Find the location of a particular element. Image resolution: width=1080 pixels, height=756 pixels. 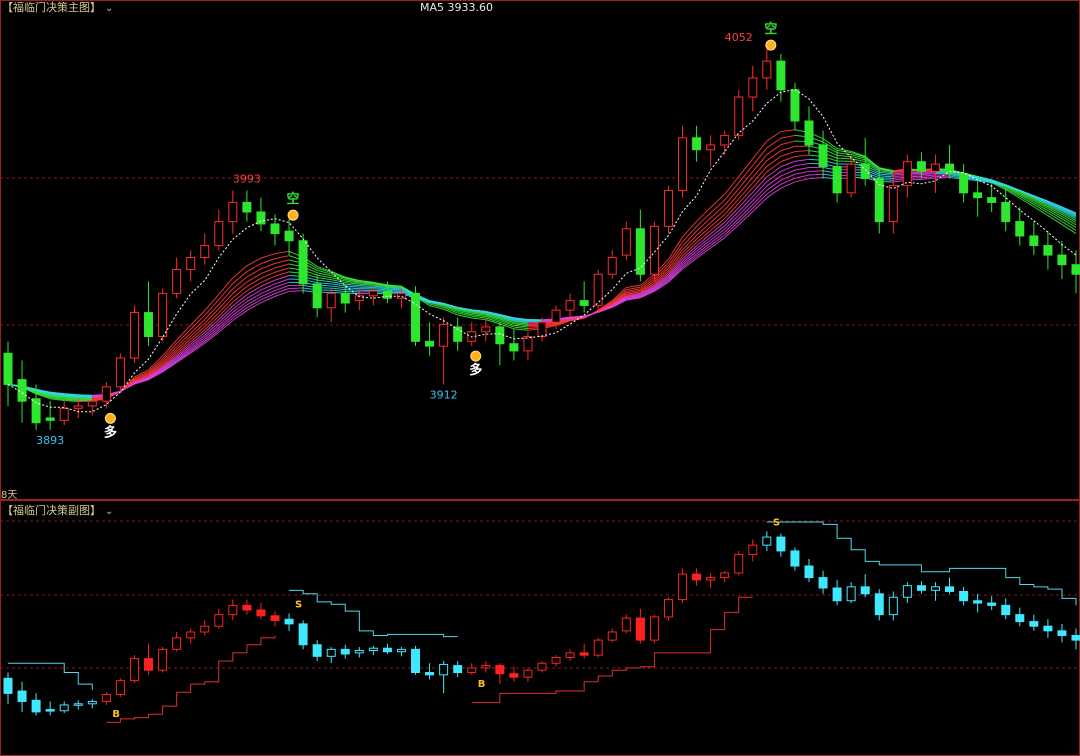

sub-panel-header: 【福临门决策副图】 ⌄ is located at coordinates (57, 511).